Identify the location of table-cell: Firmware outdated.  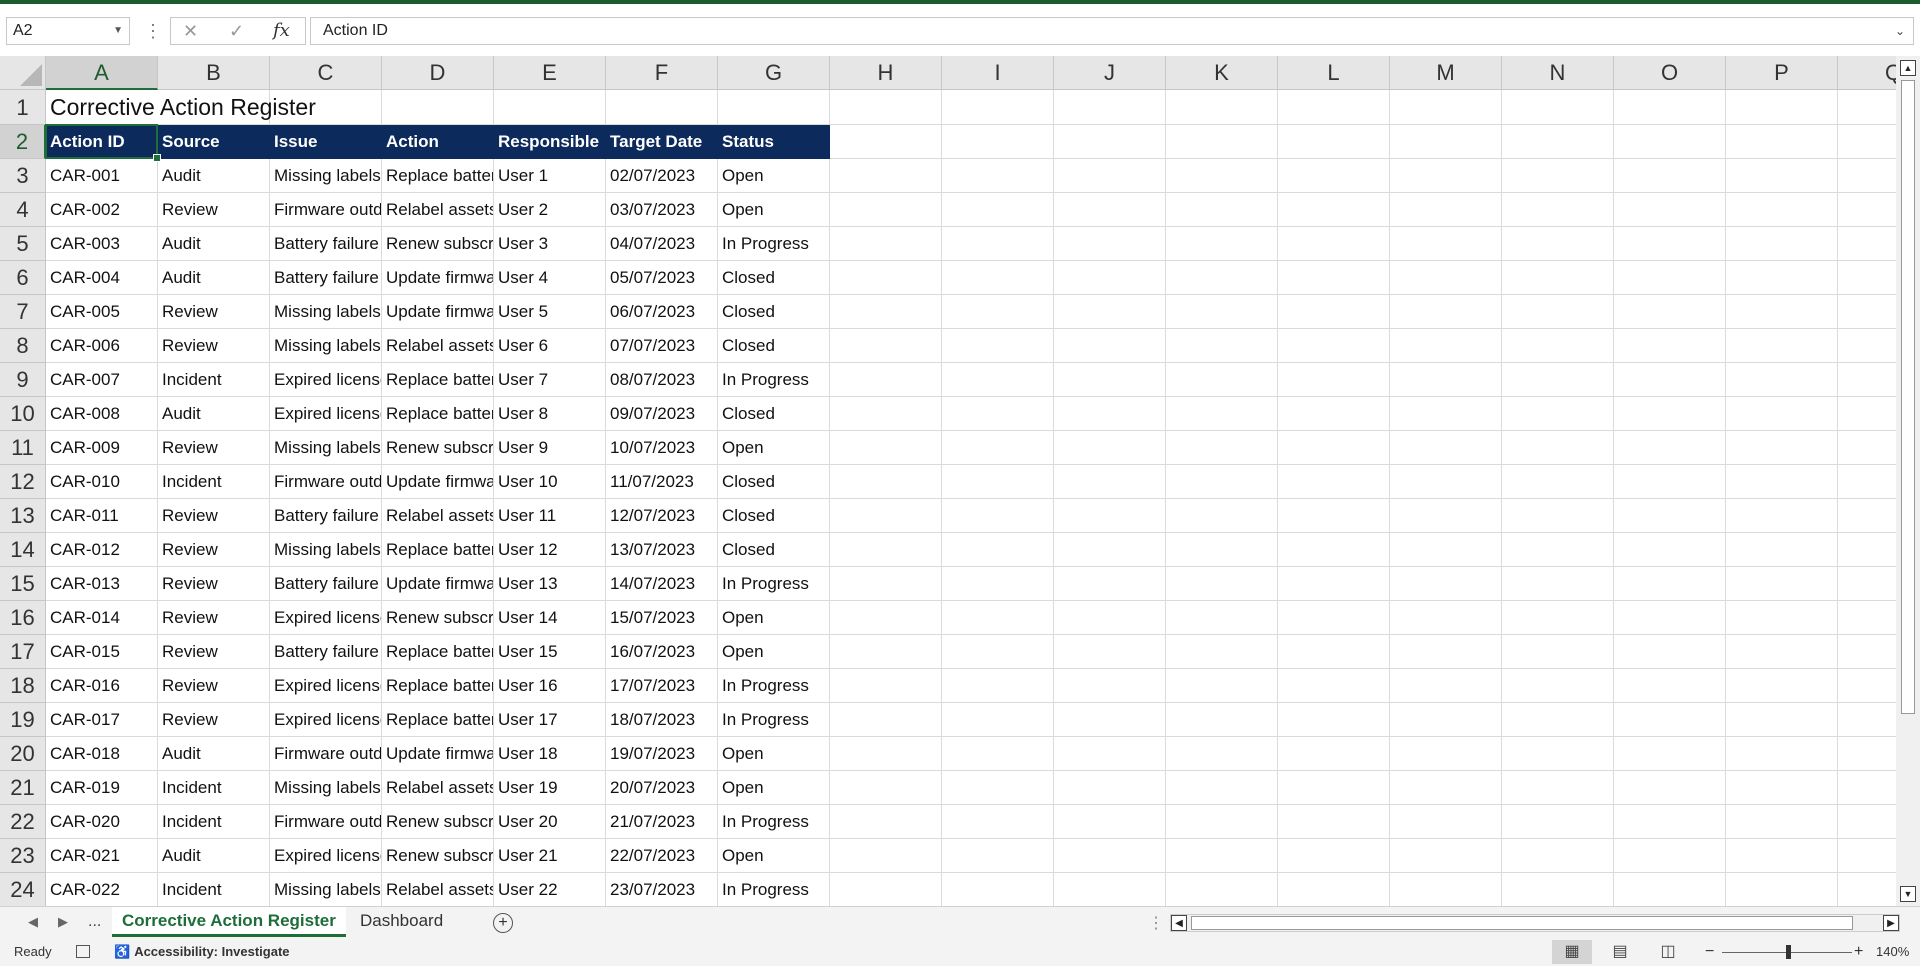
(326, 482).